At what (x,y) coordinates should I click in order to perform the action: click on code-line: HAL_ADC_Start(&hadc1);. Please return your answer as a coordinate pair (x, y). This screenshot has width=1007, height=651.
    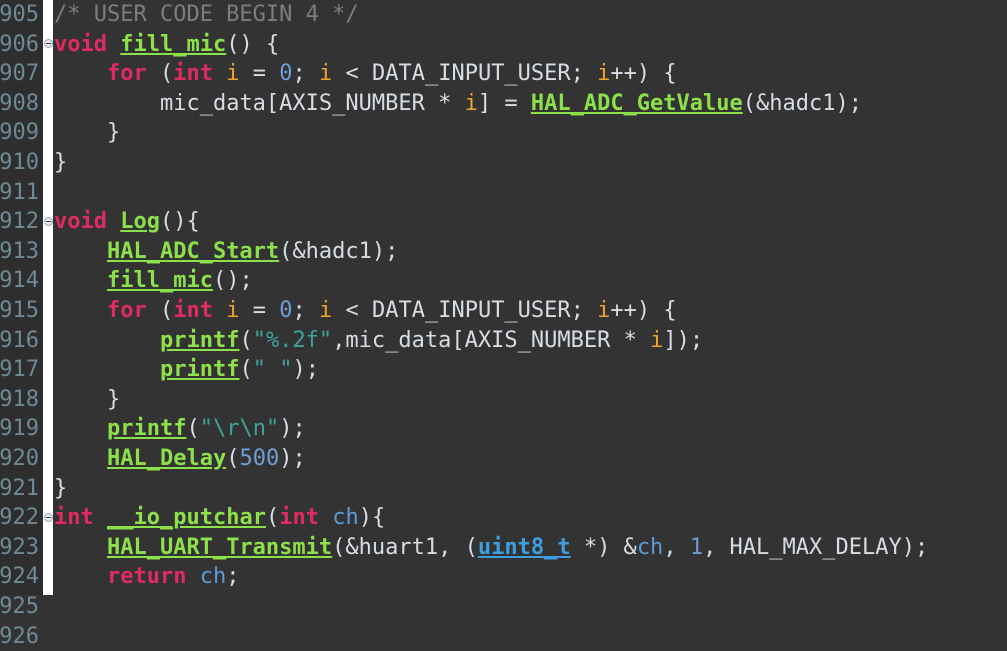
    Looking at the image, I should click on (530, 252).